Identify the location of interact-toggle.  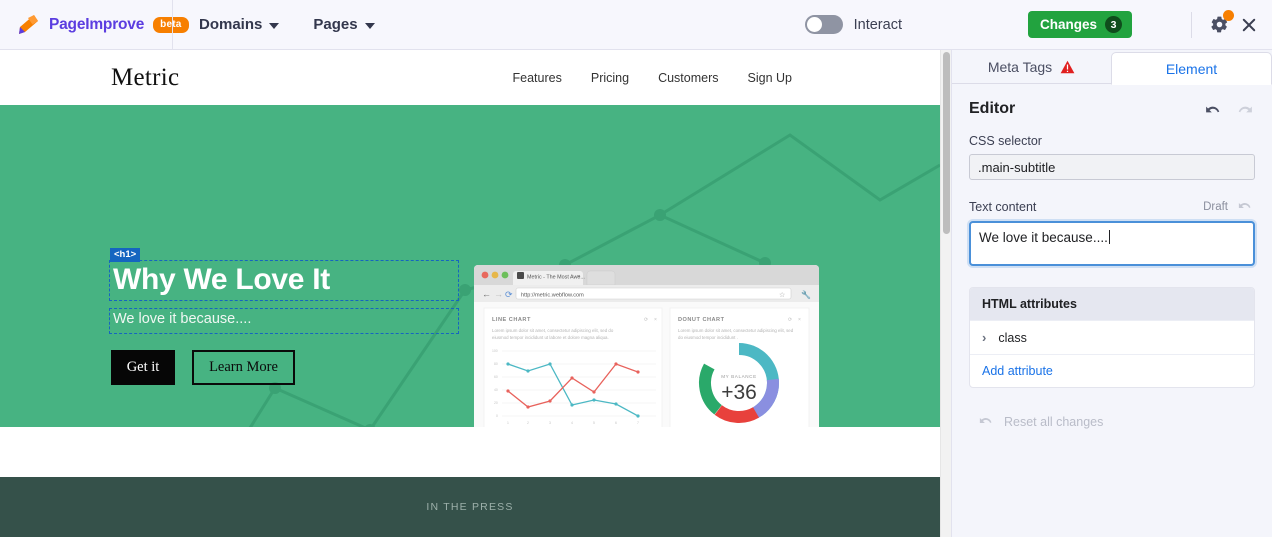
(823, 24).